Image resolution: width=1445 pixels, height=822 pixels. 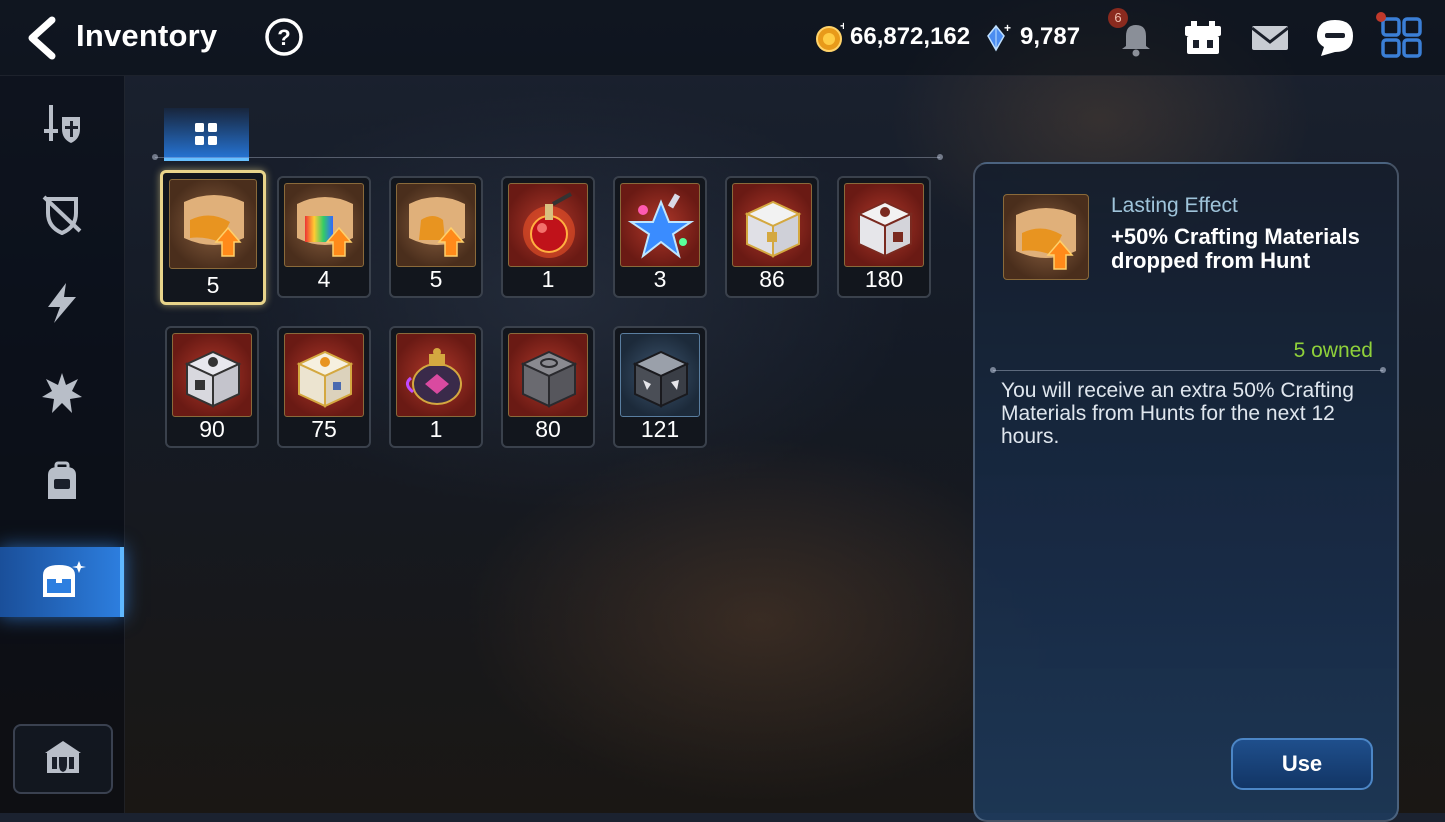 What do you see at coordinates (999, 36) in the screenshot?
I see `crystal-icon: +` at bounding box center [999, 36].